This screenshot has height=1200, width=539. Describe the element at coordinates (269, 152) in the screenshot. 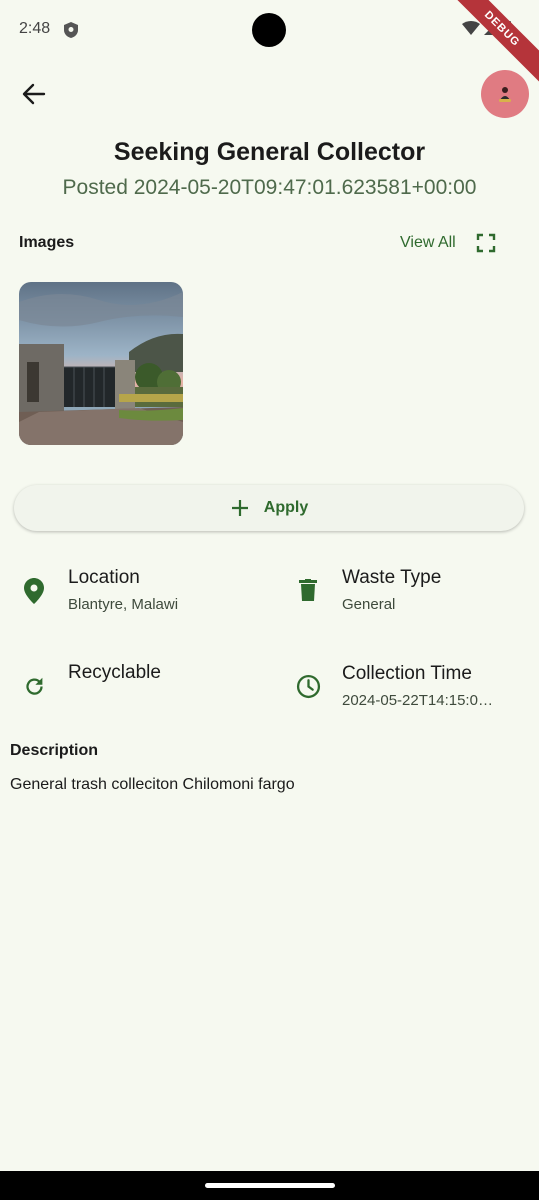

I see `page-title: Seeking General Collector` at that location.